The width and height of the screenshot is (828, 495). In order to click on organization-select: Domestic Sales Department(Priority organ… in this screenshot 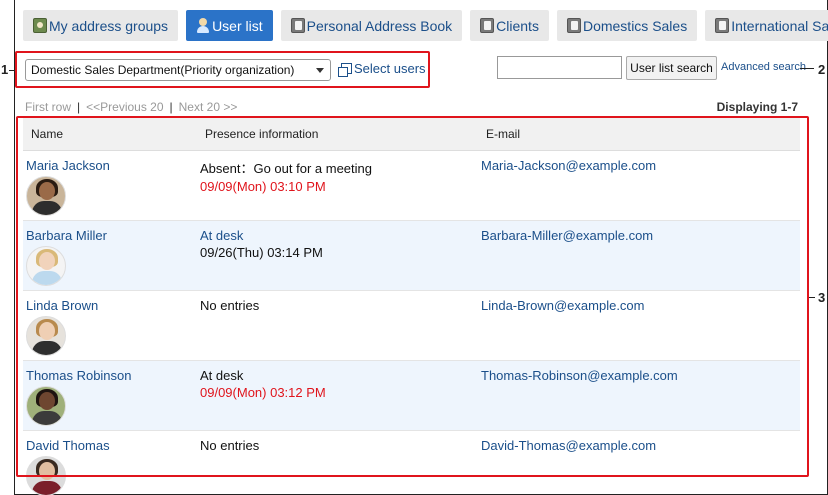, I will do `click(178, 70)`.